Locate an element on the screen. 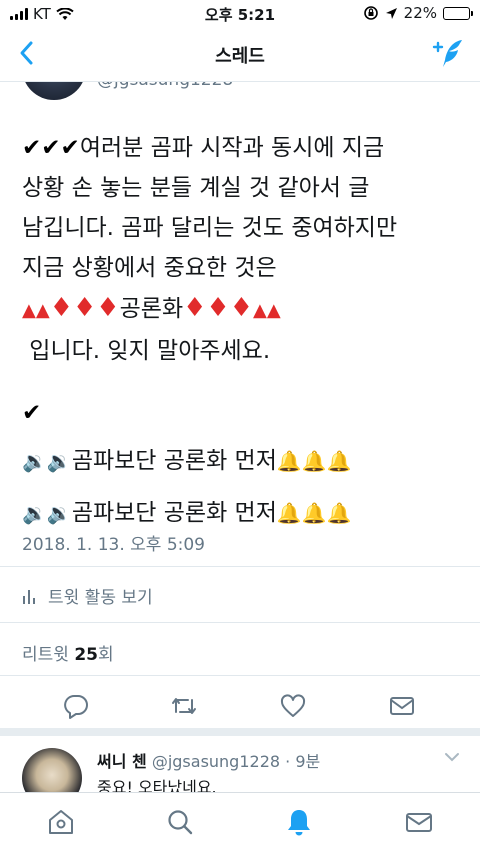 The image size is (480, 854). retweet-count-link: 리트윗 25회 is located at coordinates (68, 652).